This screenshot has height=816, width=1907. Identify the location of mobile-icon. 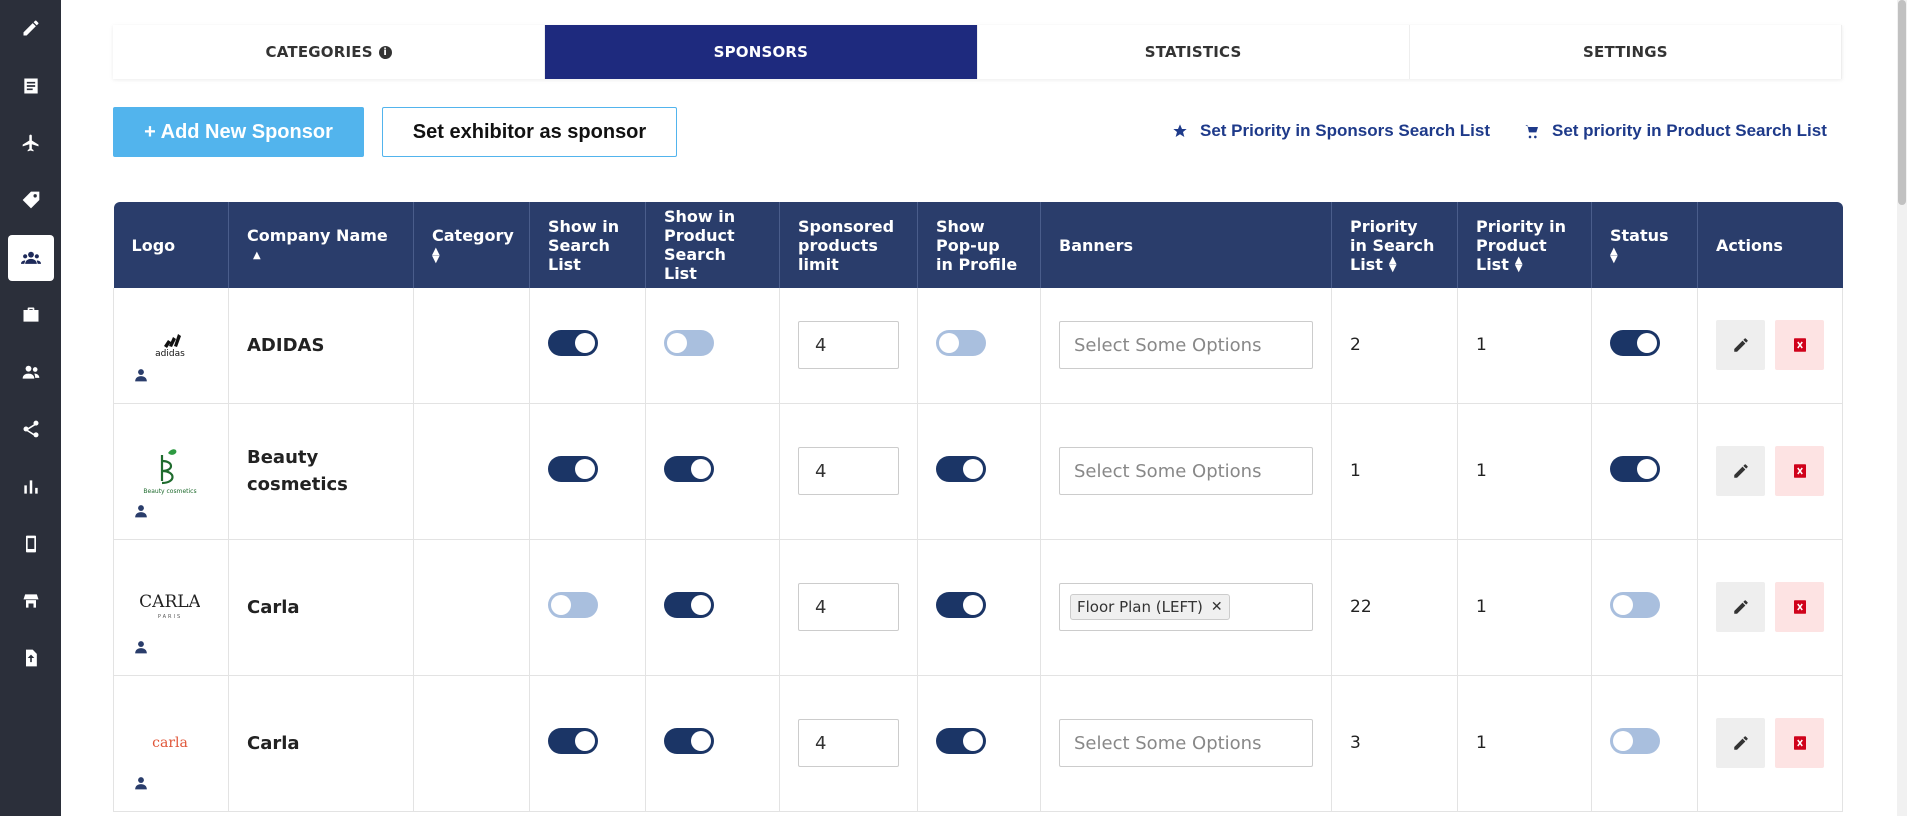
(31, 544).